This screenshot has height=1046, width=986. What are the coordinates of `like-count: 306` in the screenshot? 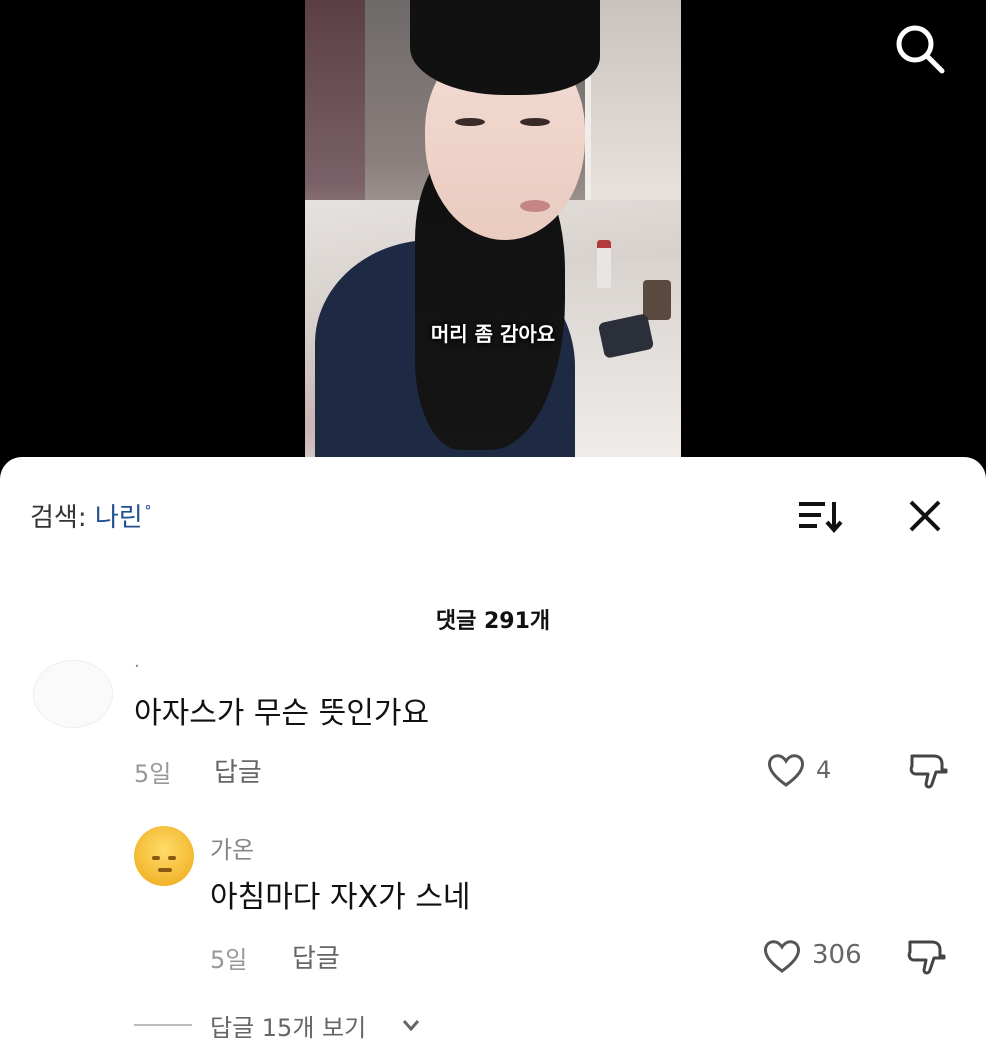 It's located at (837, 955).